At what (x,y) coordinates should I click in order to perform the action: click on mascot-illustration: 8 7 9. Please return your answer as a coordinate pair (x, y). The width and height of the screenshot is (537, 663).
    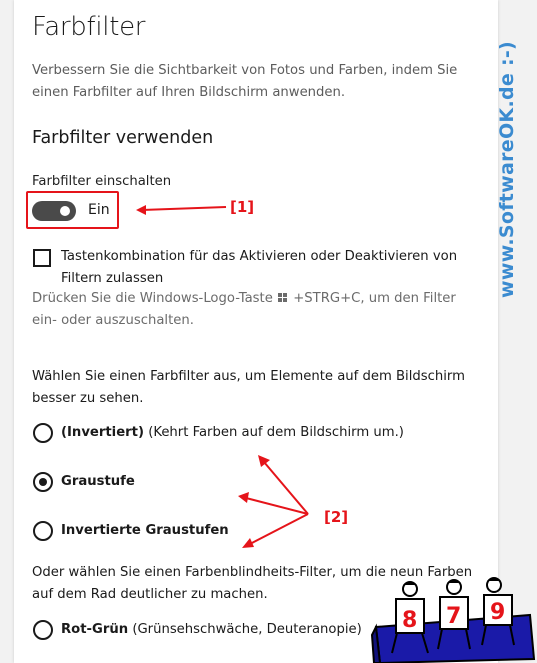
    Looking at the image, I should click on (453, 620).